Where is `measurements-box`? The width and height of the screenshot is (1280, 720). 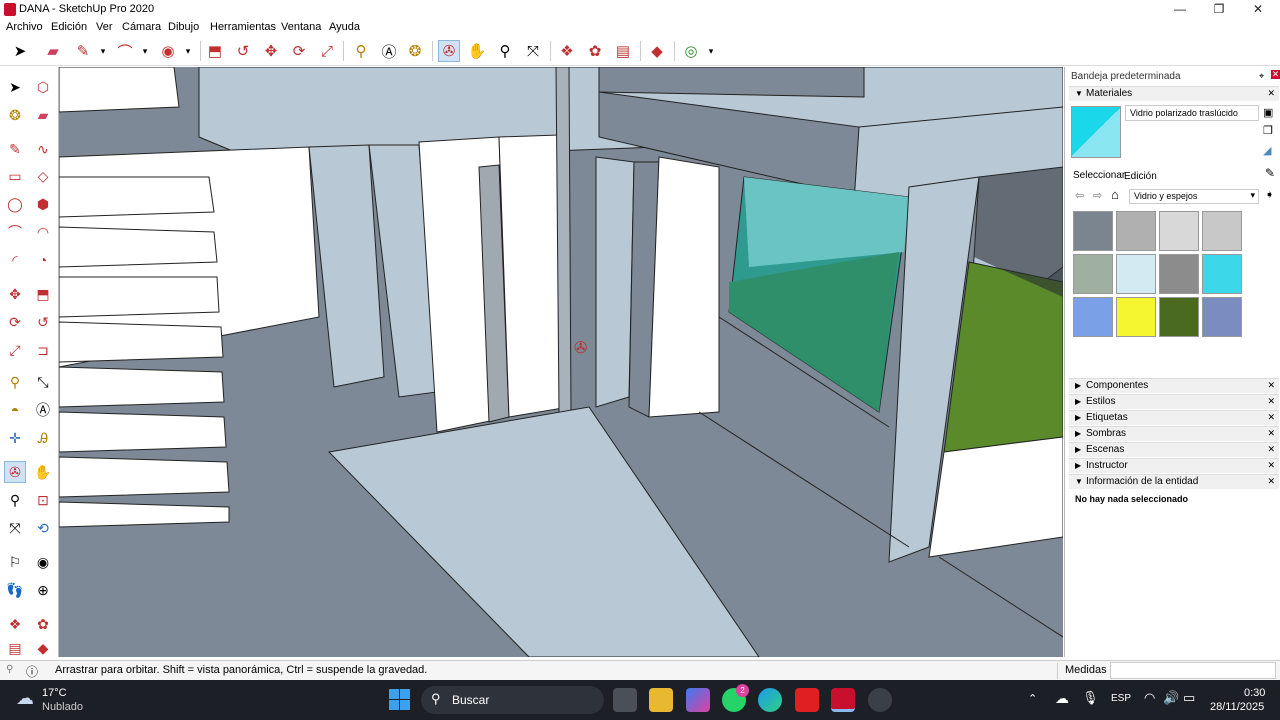 measurements-box is located at coordinates (1193, 670).